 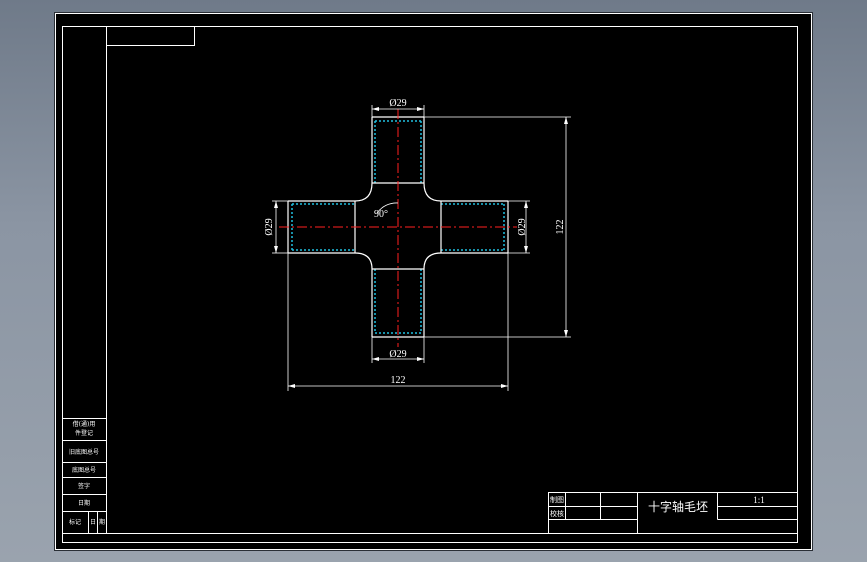 I want to click on part-title: 十字轴毛坯, so click(x=678, y=506).